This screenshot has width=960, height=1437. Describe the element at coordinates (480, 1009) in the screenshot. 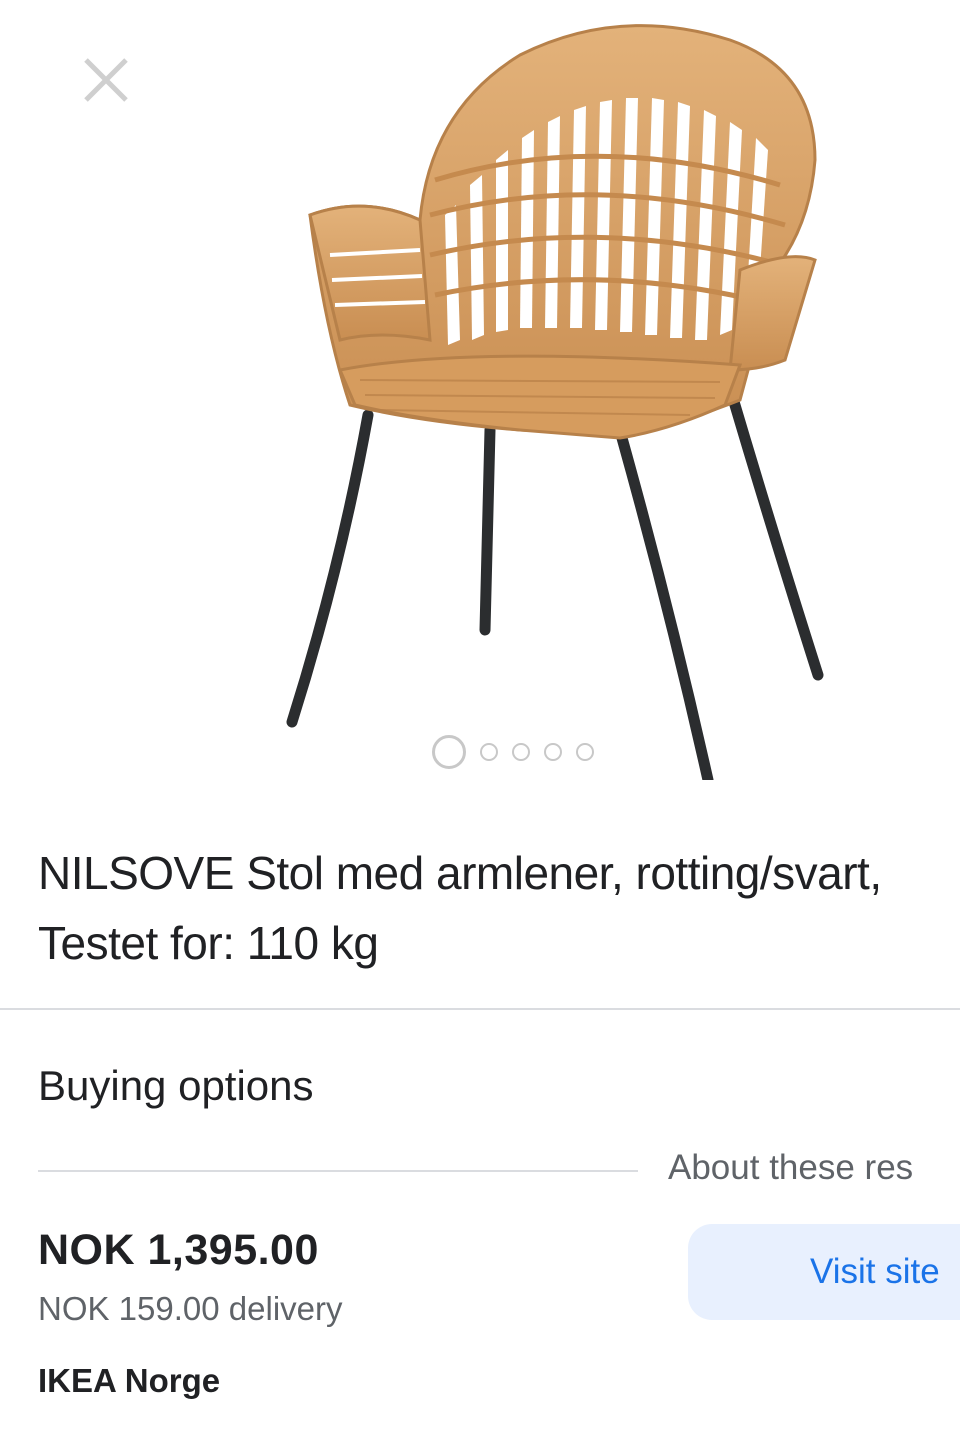

I see `divider` at that location.